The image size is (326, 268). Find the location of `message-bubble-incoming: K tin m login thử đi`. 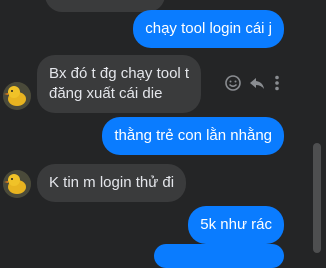

message-bubble-incoming: K tin m login thử đi is located at coordinates (112, 183).